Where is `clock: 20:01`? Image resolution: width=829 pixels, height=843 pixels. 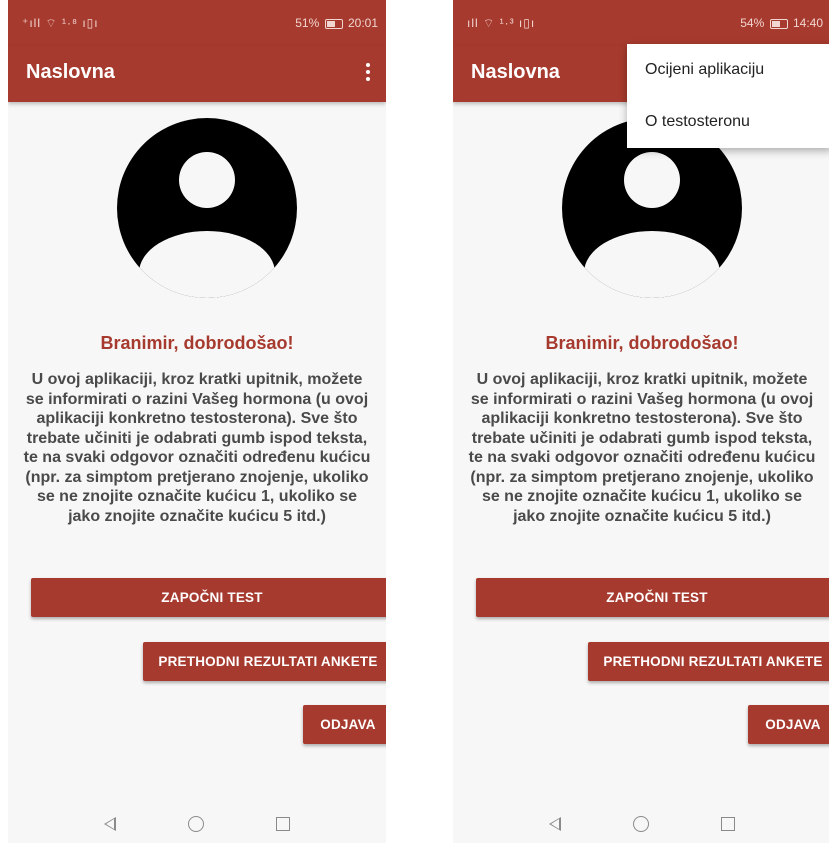
clock: 20:01 is located at coordinates (362, 23).